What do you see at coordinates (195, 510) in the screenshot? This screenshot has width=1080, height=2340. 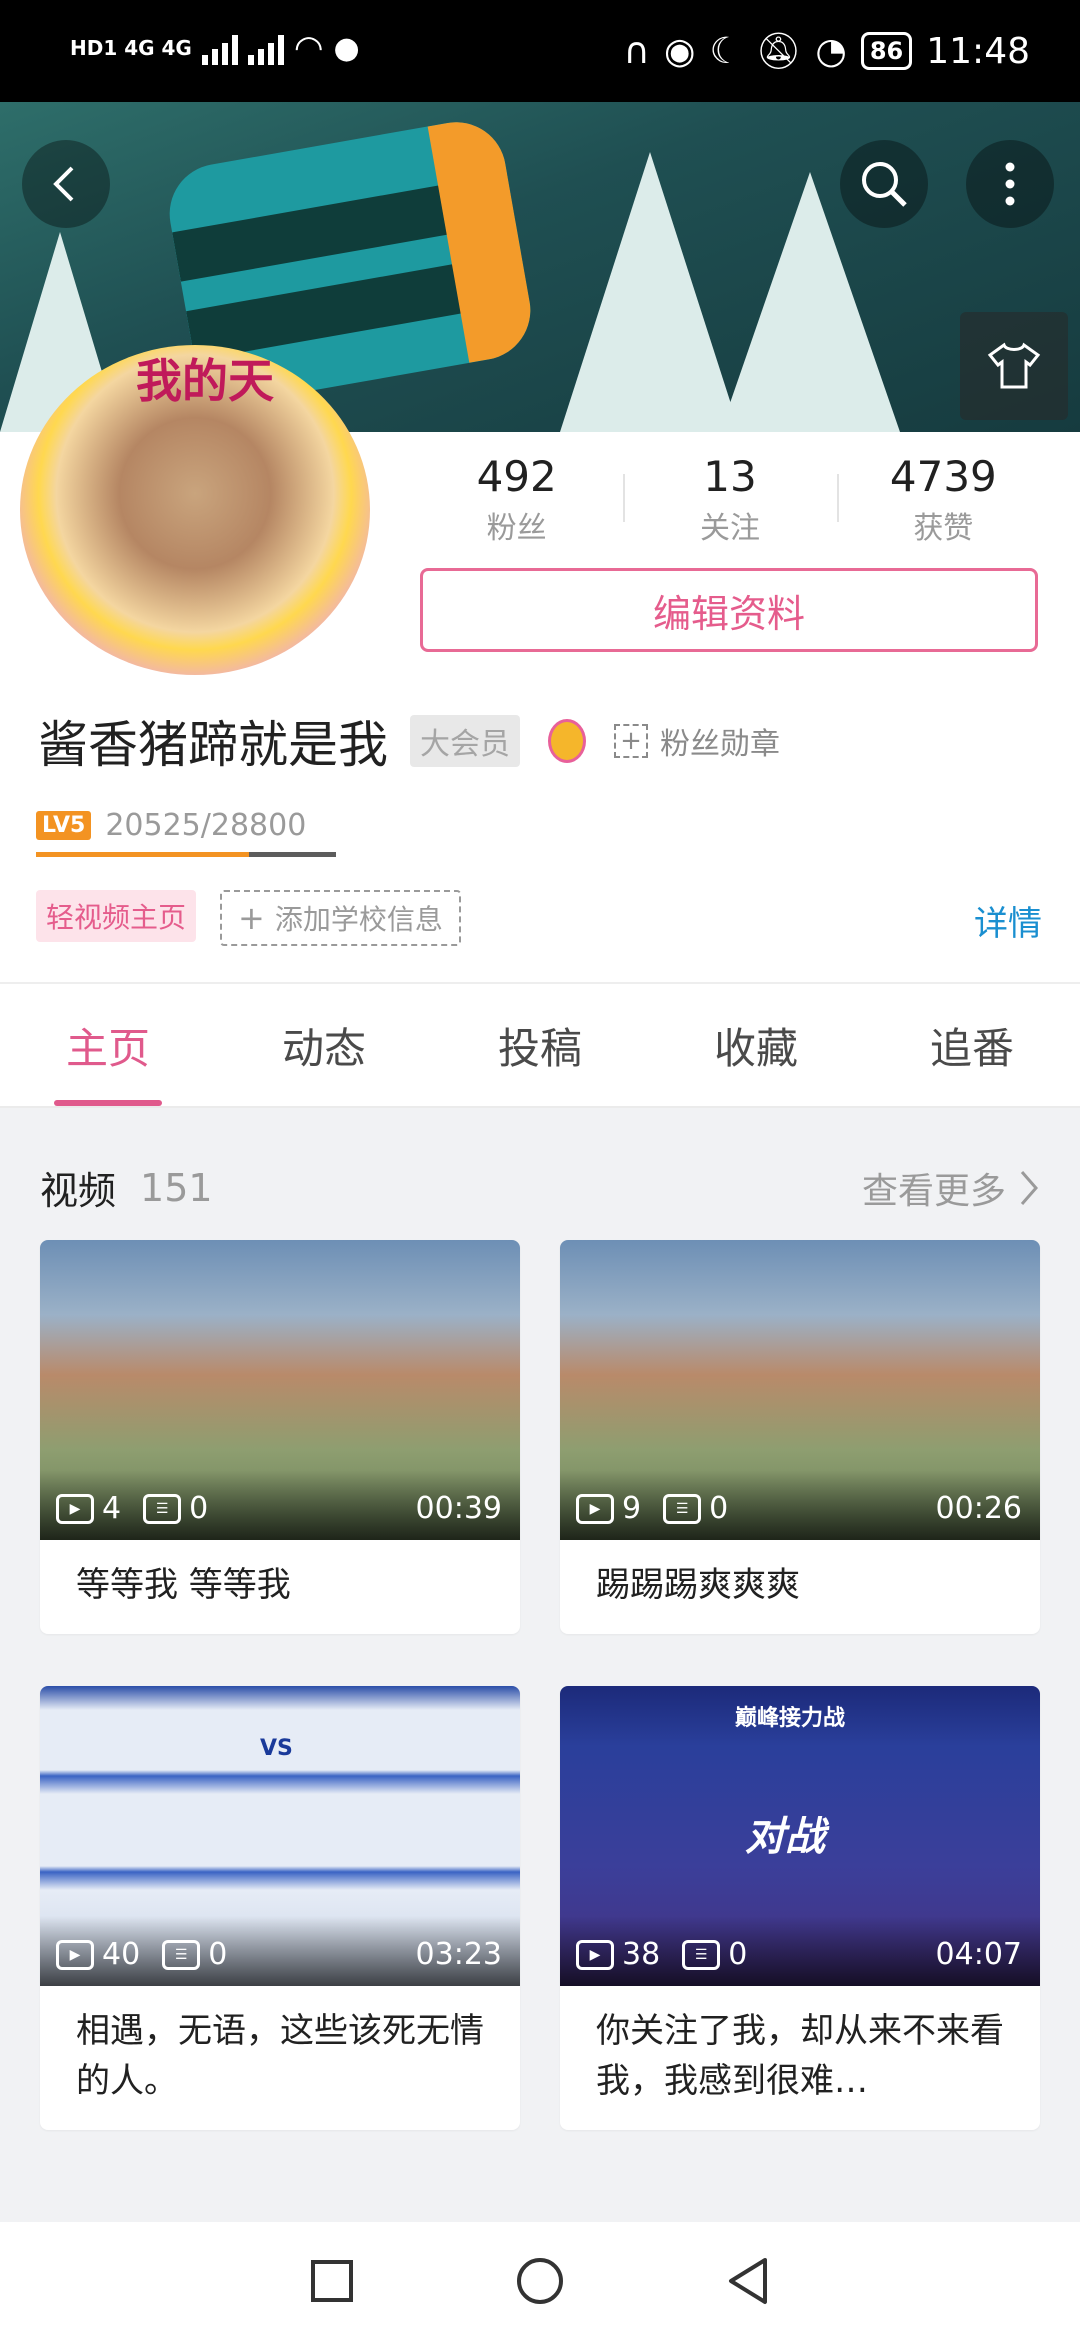 I see `avatar: 我的天` at bounding box center [195, 510].